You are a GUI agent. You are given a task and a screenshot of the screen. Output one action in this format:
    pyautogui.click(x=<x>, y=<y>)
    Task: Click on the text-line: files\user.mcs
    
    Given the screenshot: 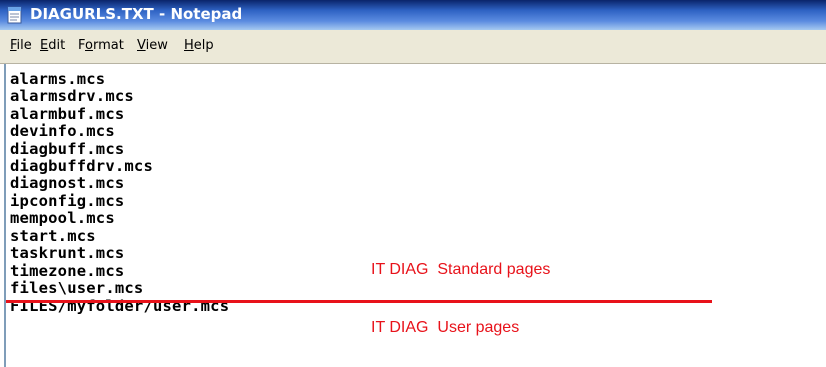 What is the action you would take?
    pyautogui.click(x=77, y=288)
    